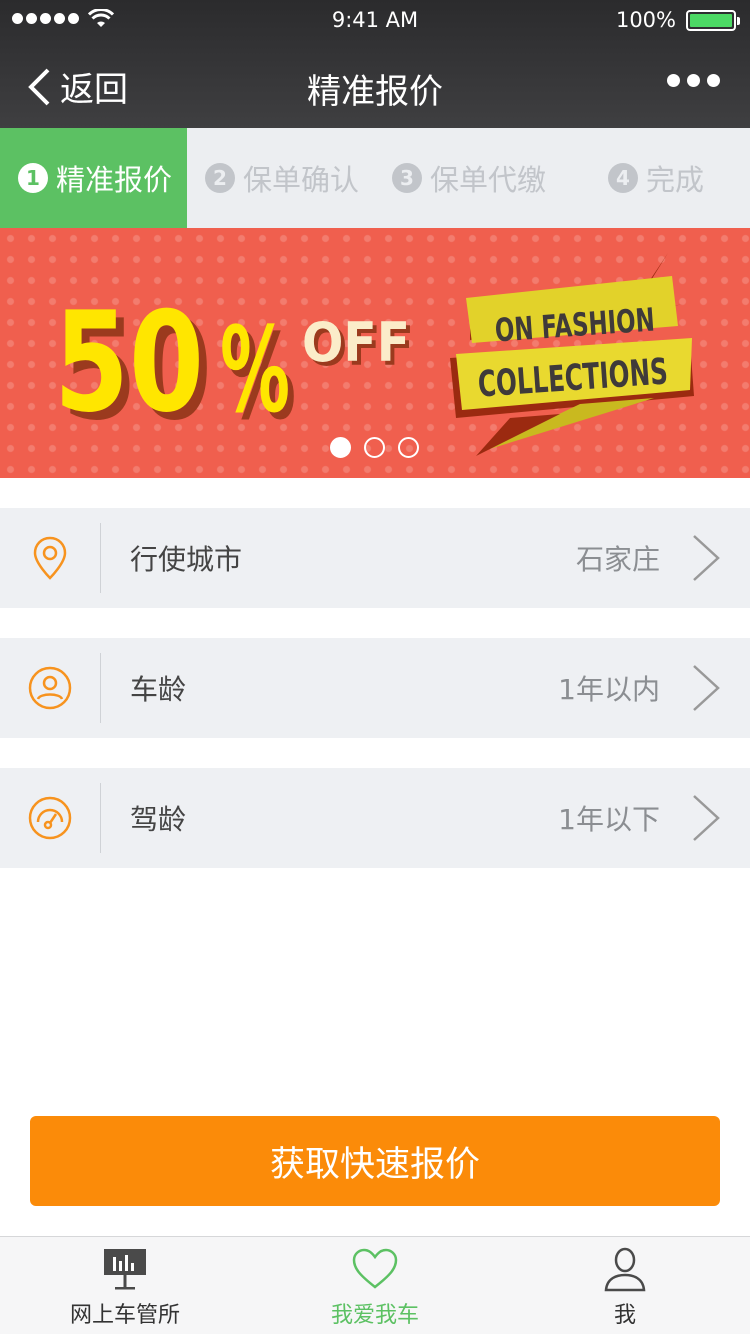  I want to click on step-2: 2 保单确认, so click(282, 178).